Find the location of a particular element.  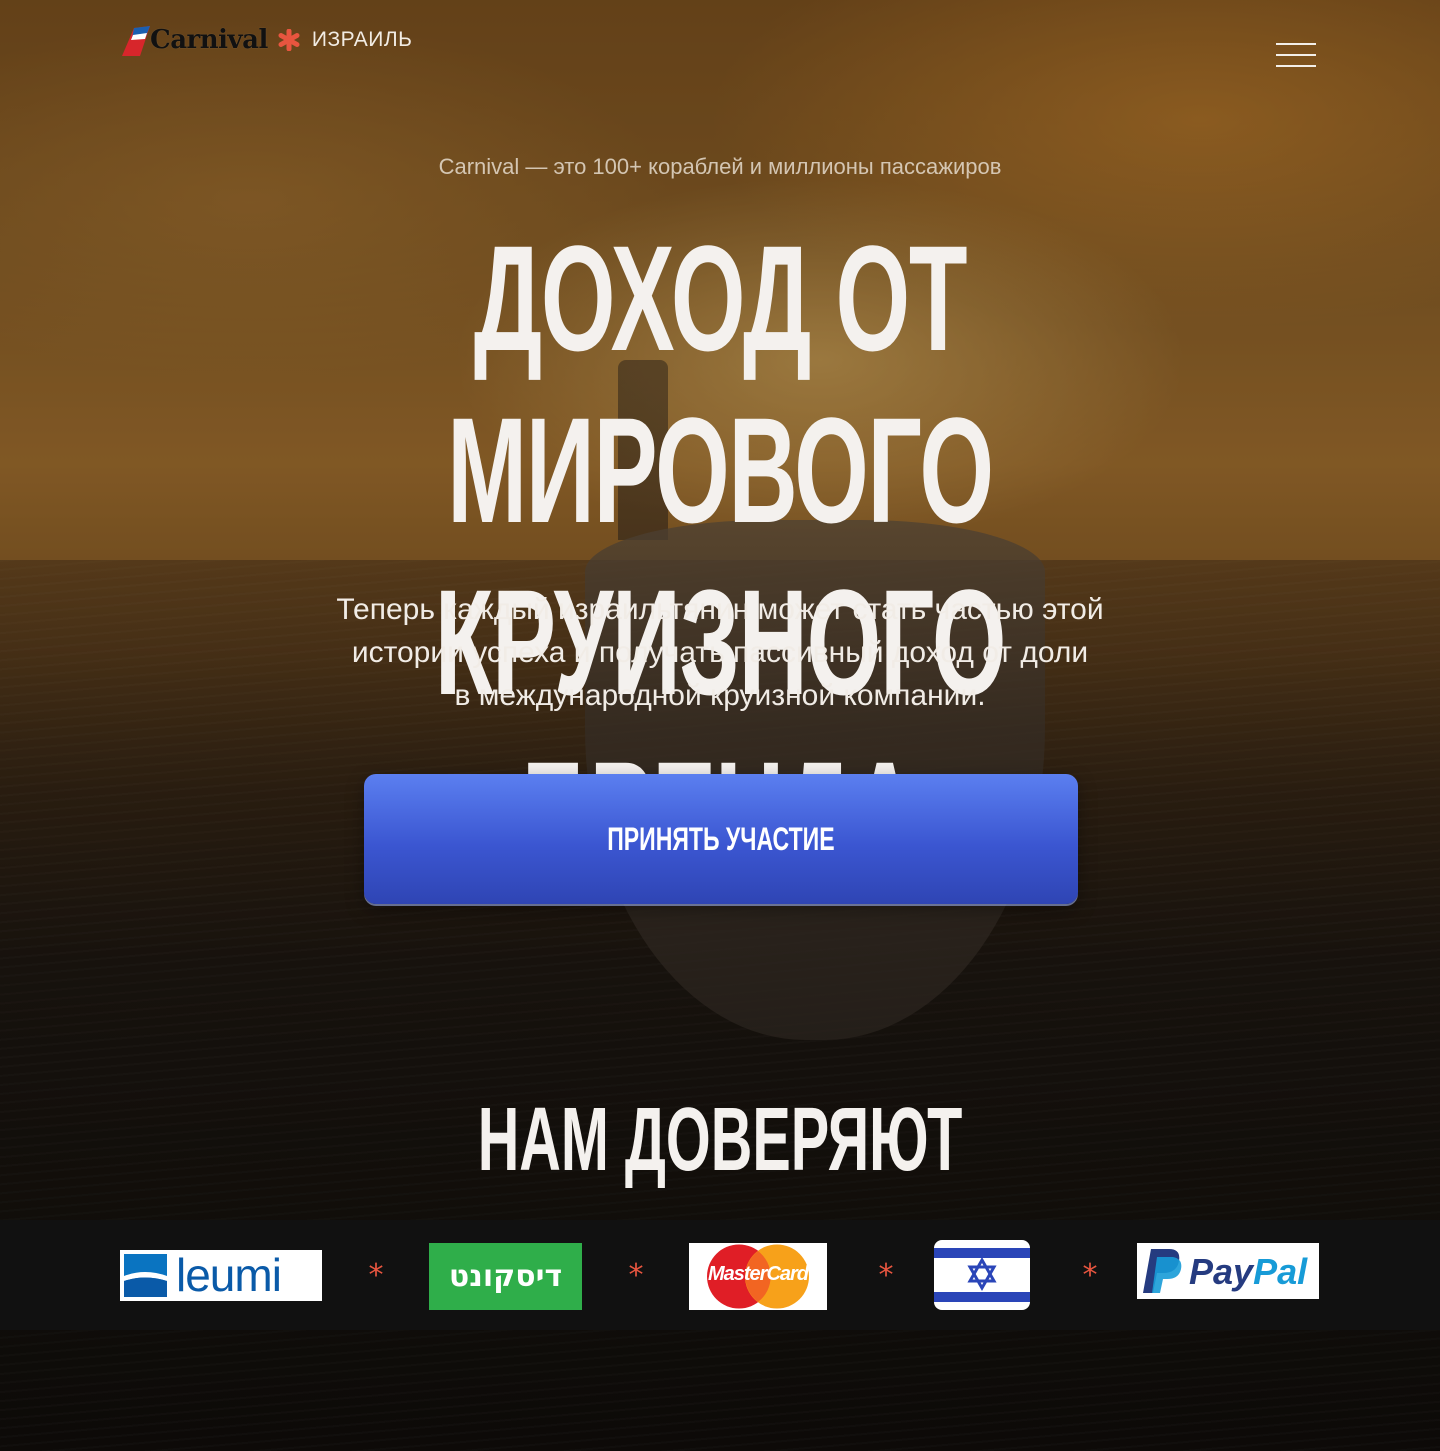

paypal-wordmark: PayPal is located at coordinates (1248, 1272).